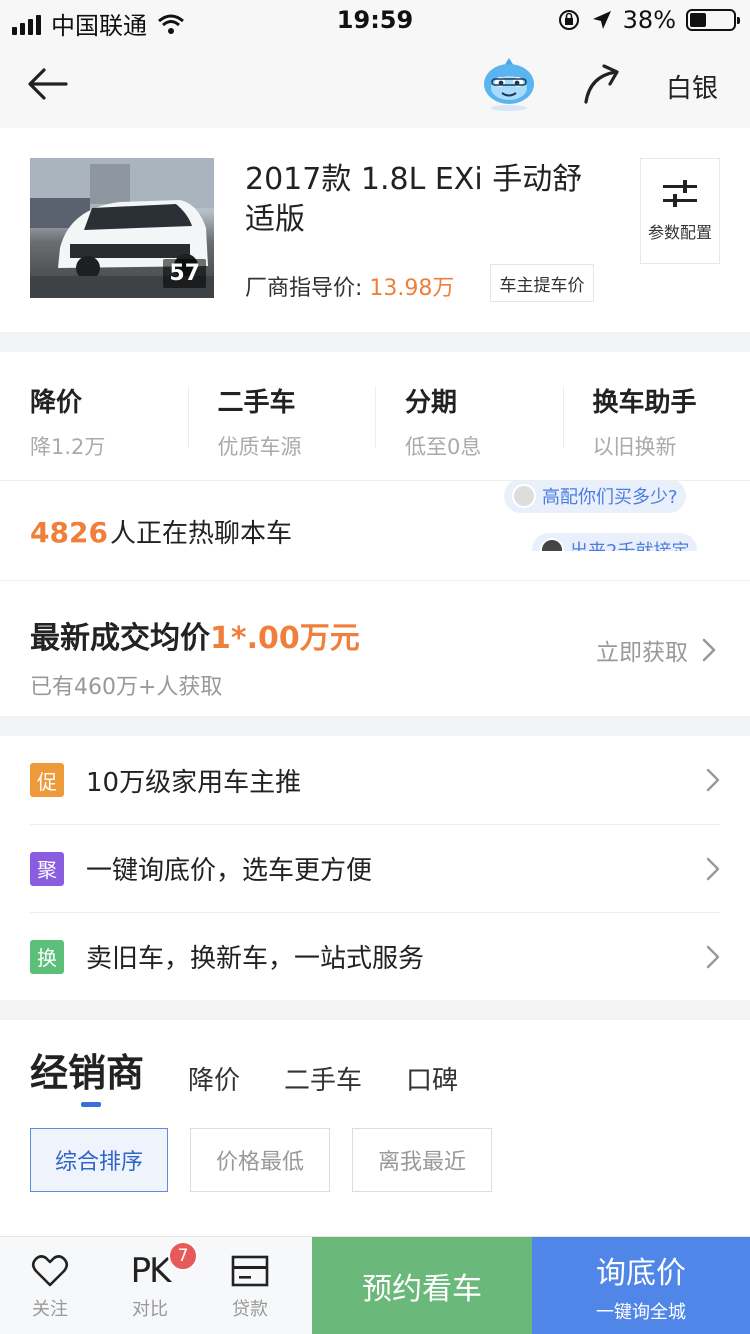  Describe the element at coordinates (48, 84) in the screenshot. I see `arrow-left-icon` at that location.